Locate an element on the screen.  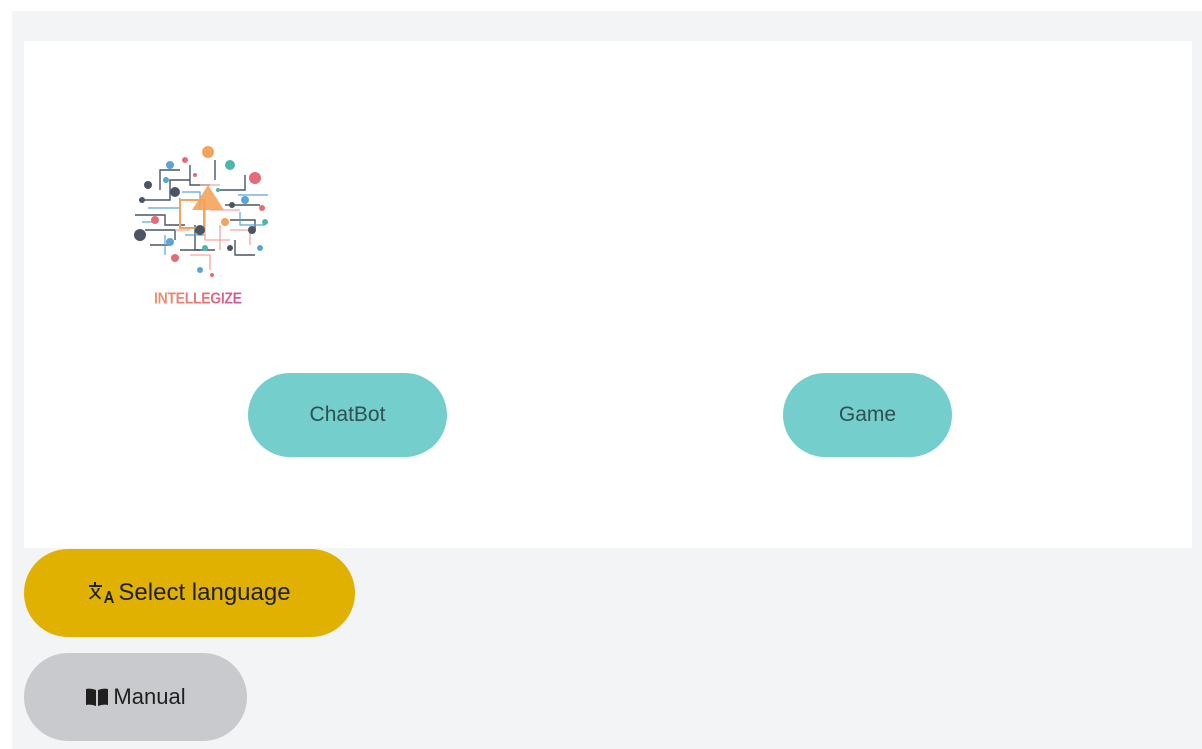
game-button: Game is located at coordinates (867, 415).